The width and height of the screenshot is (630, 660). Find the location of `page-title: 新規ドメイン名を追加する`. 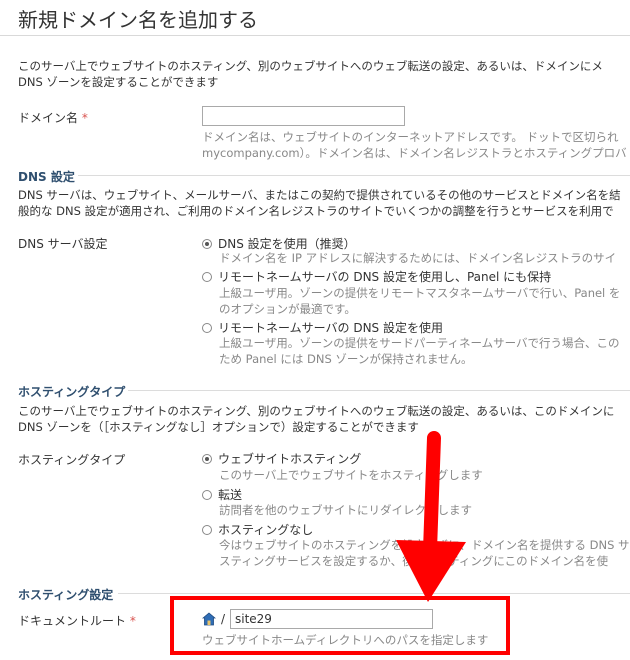

page-title: 新規ドメイン名を追加する is located at coordinates (138, 20).